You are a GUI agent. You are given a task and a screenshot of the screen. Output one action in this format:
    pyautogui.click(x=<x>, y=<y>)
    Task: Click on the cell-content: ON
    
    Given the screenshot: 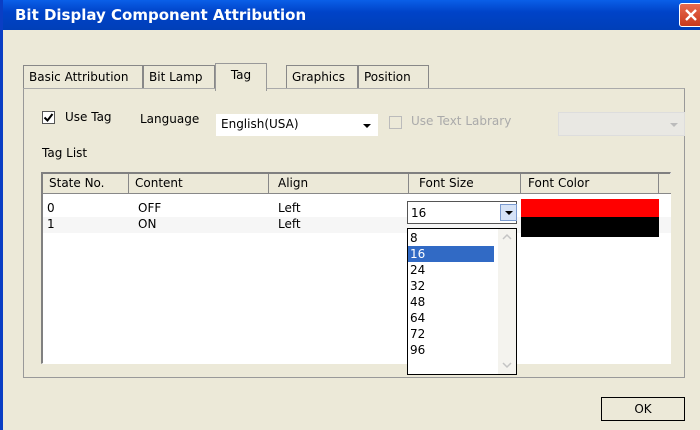 What is the action you would take?
    pyautogui.click(x=147, y=224)
    